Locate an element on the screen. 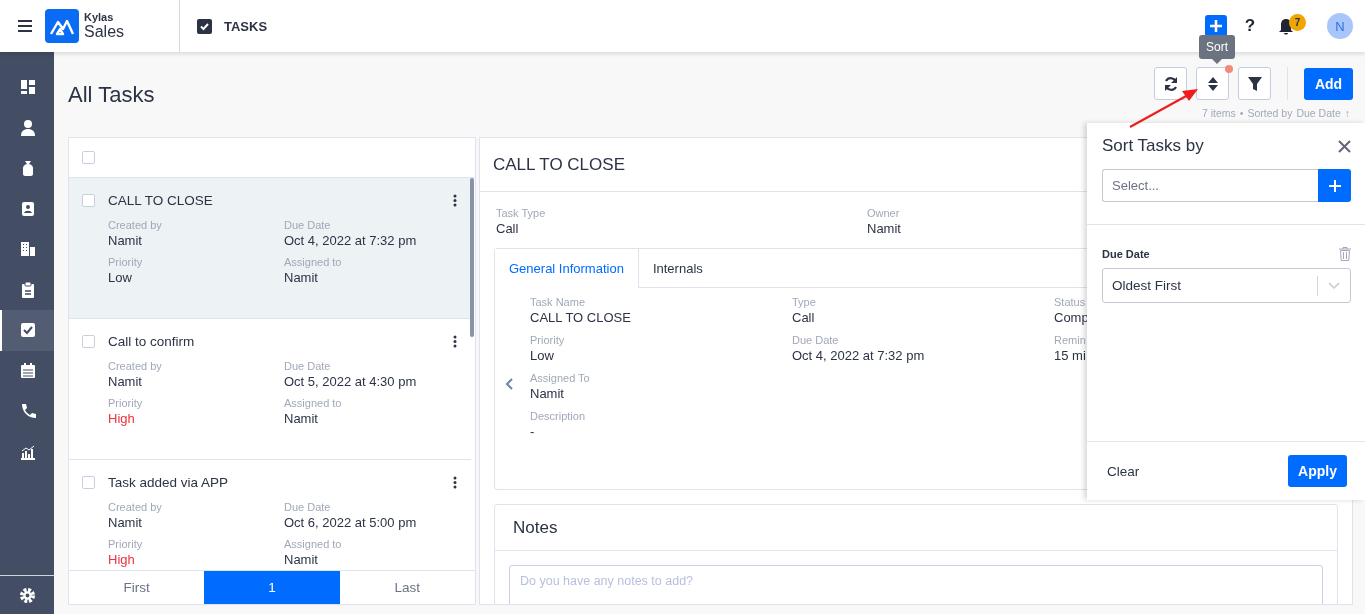 This screenshot has height=614, width=1365. tooltip: Sort is located at coordinates (1217, 47).